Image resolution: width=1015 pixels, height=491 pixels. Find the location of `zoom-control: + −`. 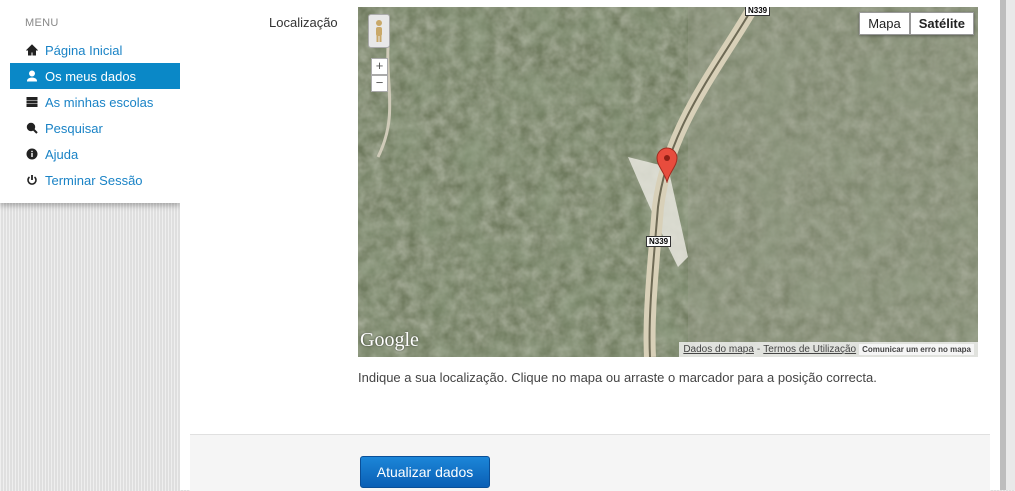

zoom-control: + − is located at coordinates (379, 75).